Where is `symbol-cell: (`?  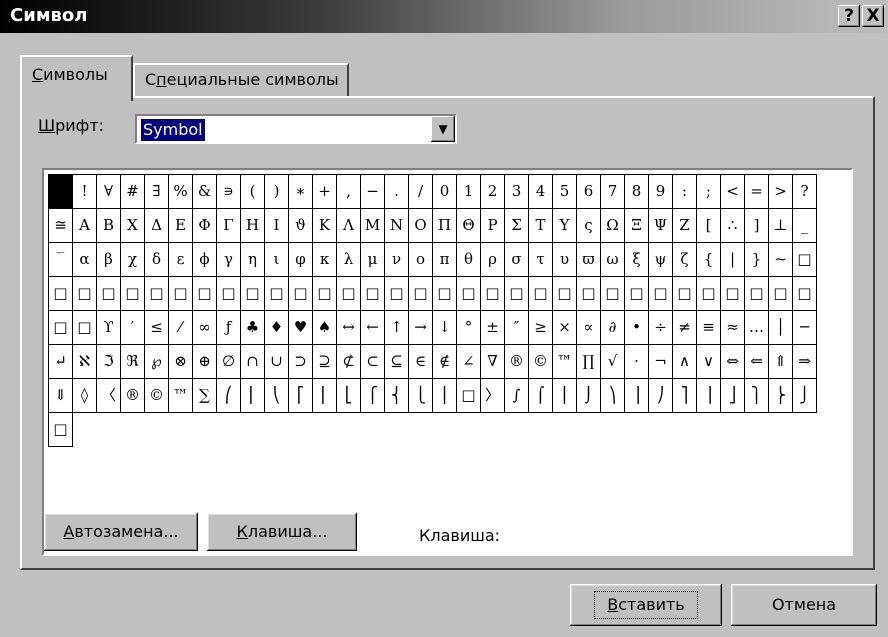
symbol-cell: ( is located at coordinates (253, 192).